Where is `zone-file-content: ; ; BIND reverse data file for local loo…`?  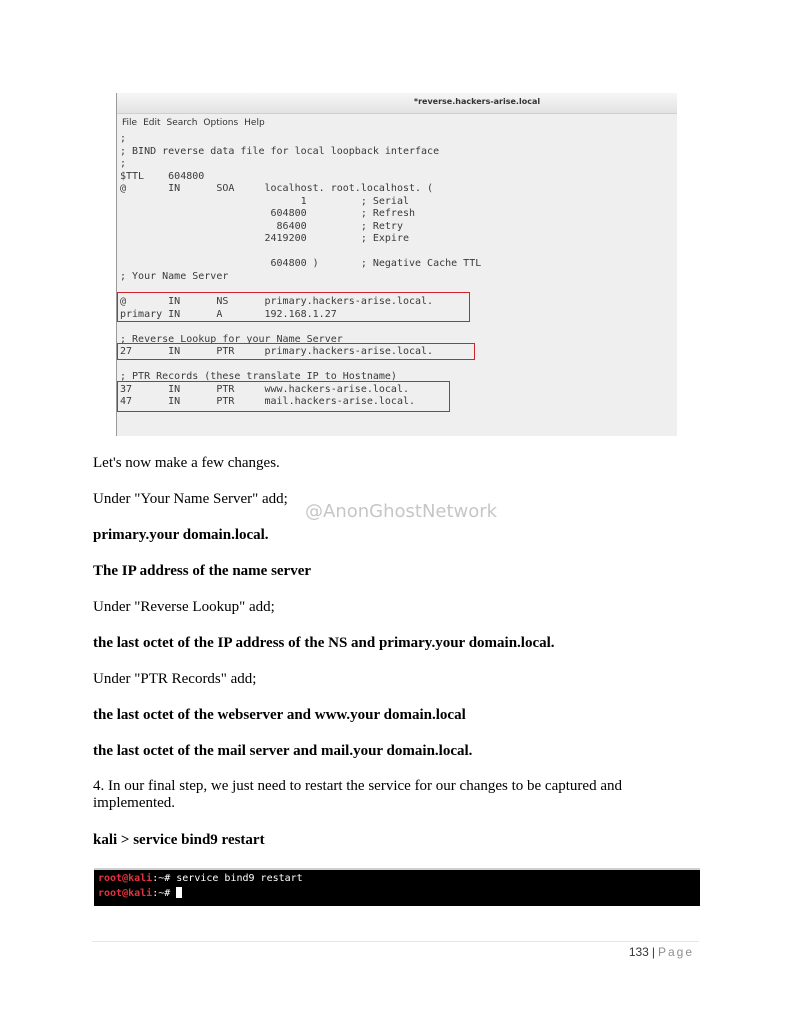
zone-file-content: ; ; BIND reverse data file for local loo… is located at coordinates (300, 271).